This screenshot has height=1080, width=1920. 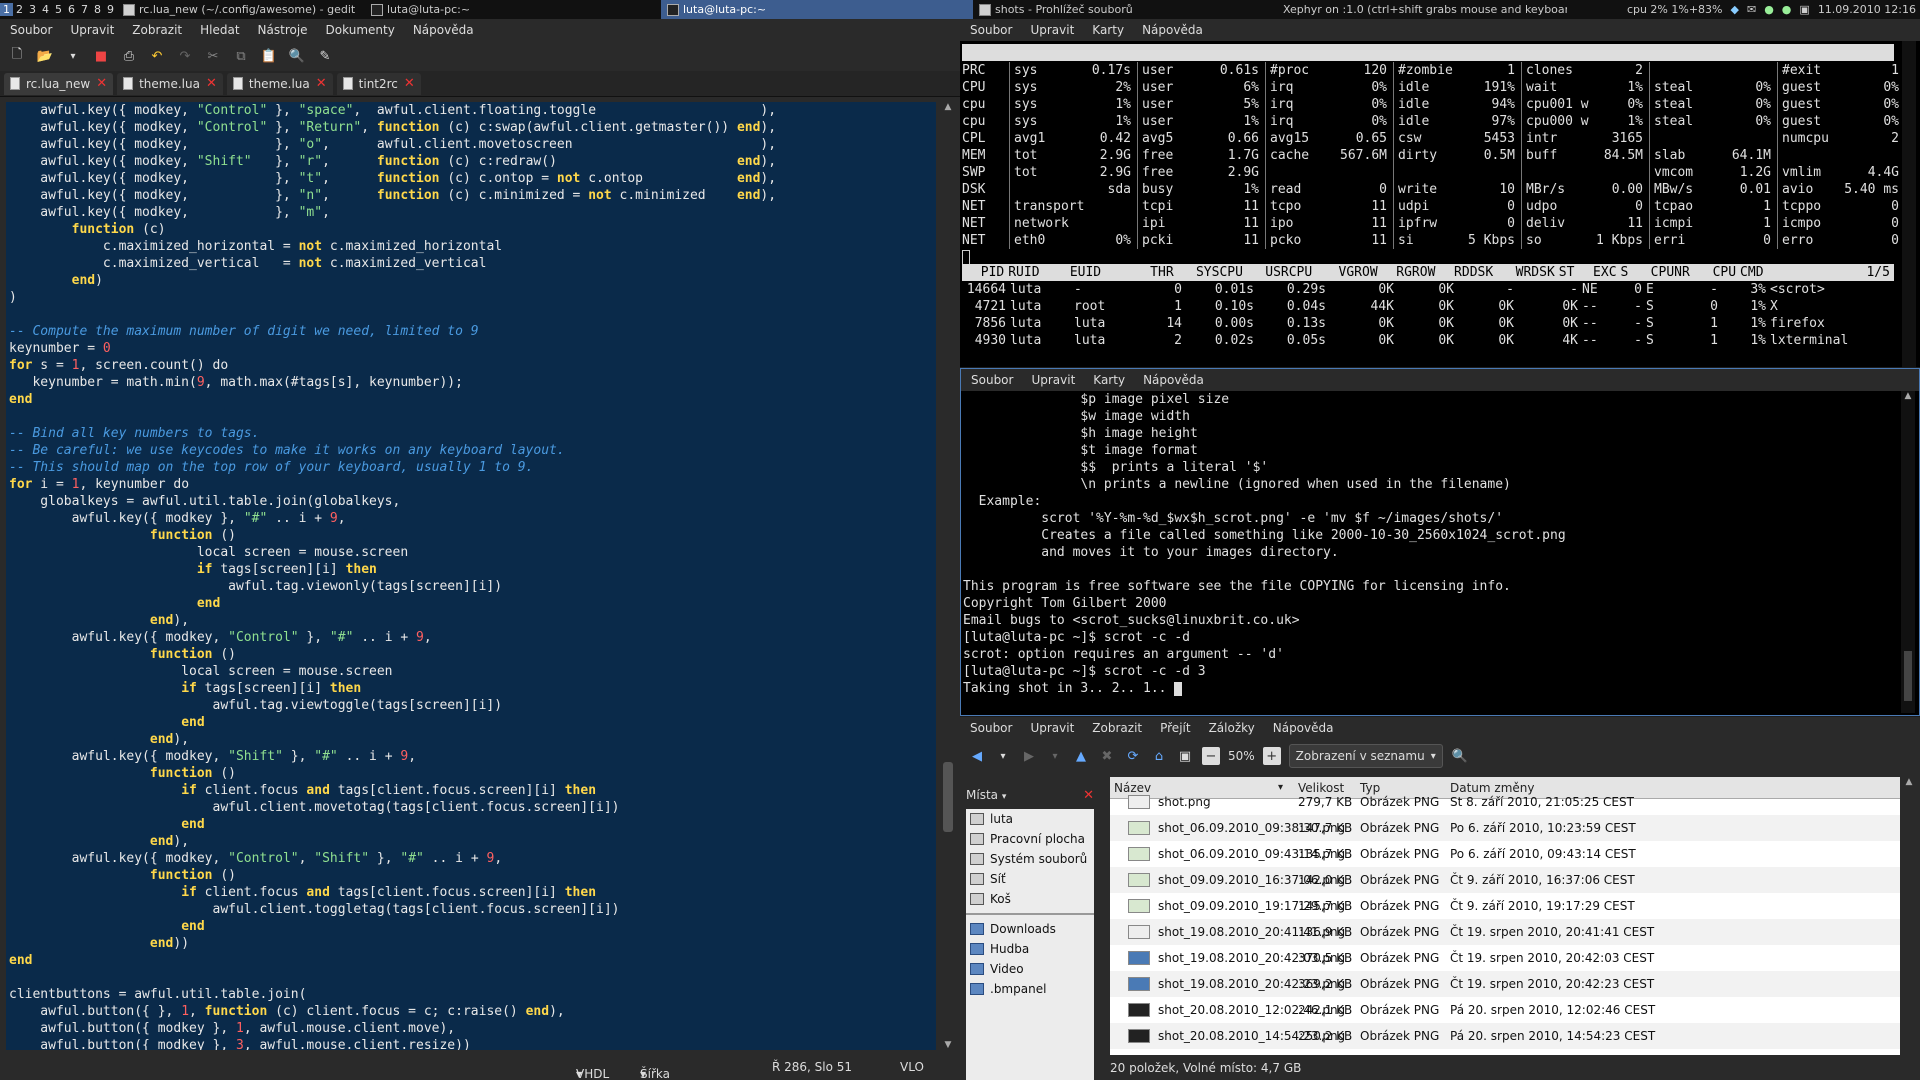 I want to click on tag-9: 9, so click(x=110, y=9).